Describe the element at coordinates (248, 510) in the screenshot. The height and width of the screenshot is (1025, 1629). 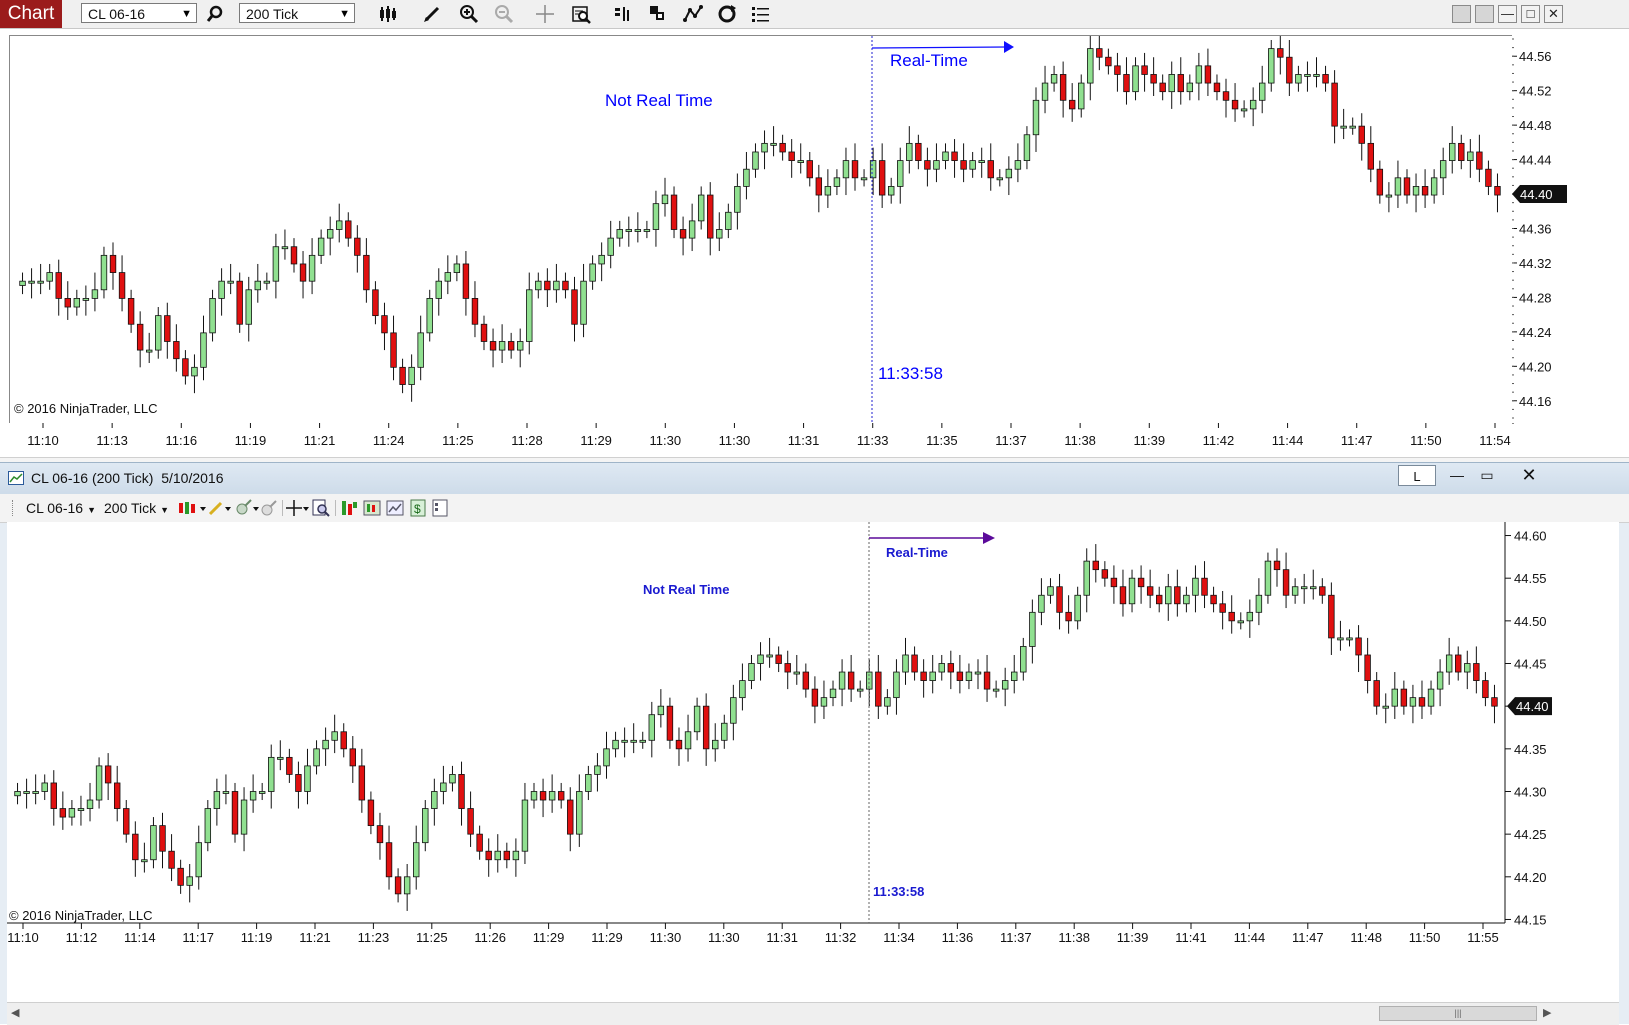
I see `add-indicator-icon` at that location.